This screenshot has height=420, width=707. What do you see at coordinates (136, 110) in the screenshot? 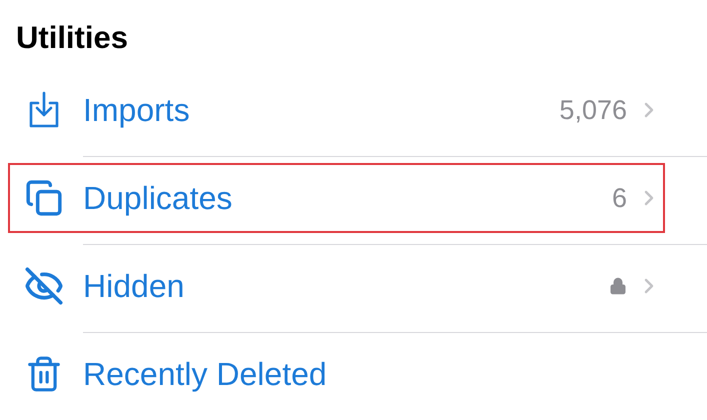
I see `item-label: Imports` at bounding box center [136, 110].